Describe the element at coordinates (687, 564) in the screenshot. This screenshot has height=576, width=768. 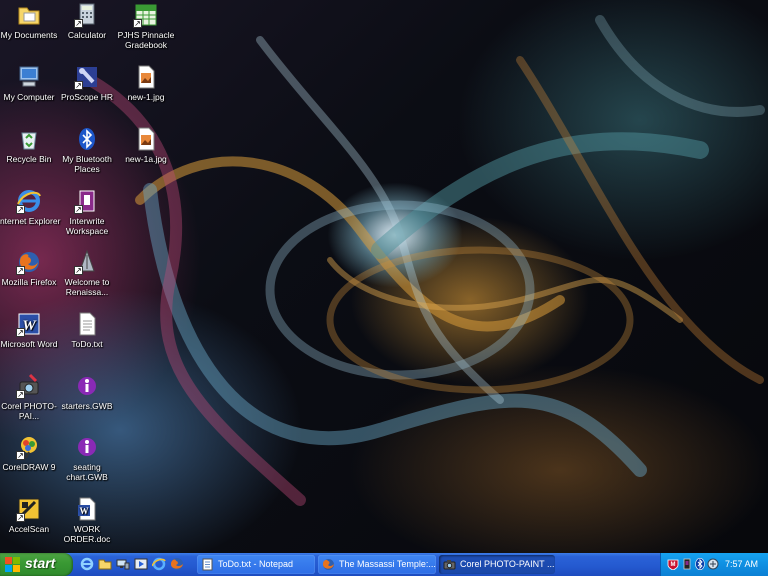
I see `app-icon` at that location.